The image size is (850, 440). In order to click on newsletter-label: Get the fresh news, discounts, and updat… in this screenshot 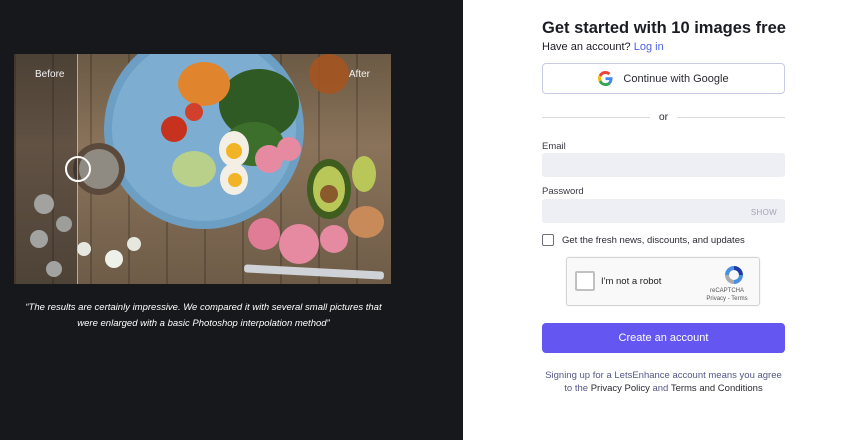, I will do `click(653, 240)`.